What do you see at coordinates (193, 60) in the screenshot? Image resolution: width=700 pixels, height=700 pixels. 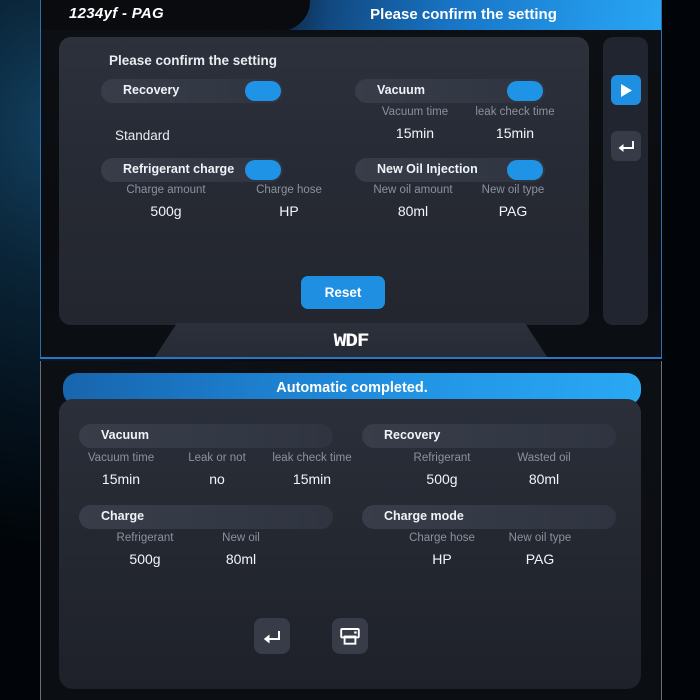 I see `card-heading: Please confirm the setting` at bounding box center [193, 60].